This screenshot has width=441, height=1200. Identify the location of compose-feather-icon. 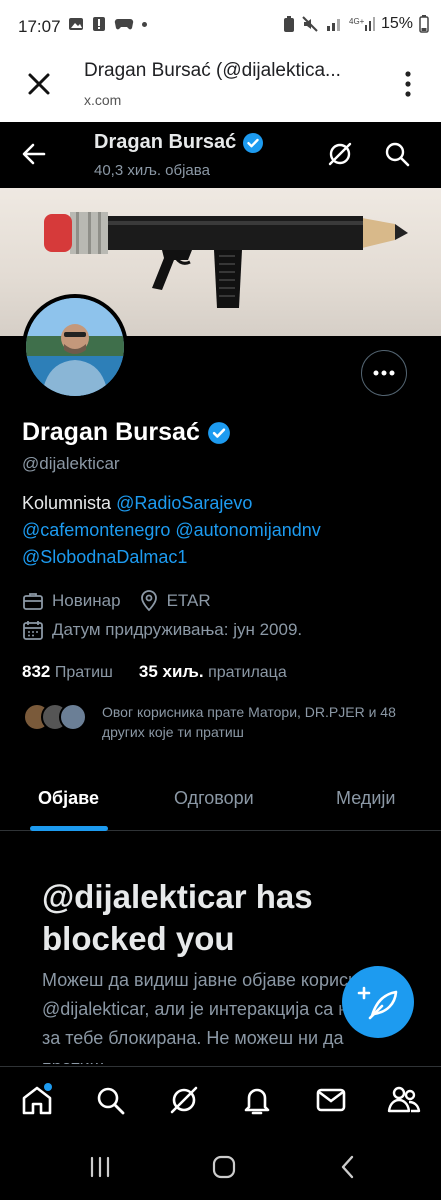
(377, 1003).